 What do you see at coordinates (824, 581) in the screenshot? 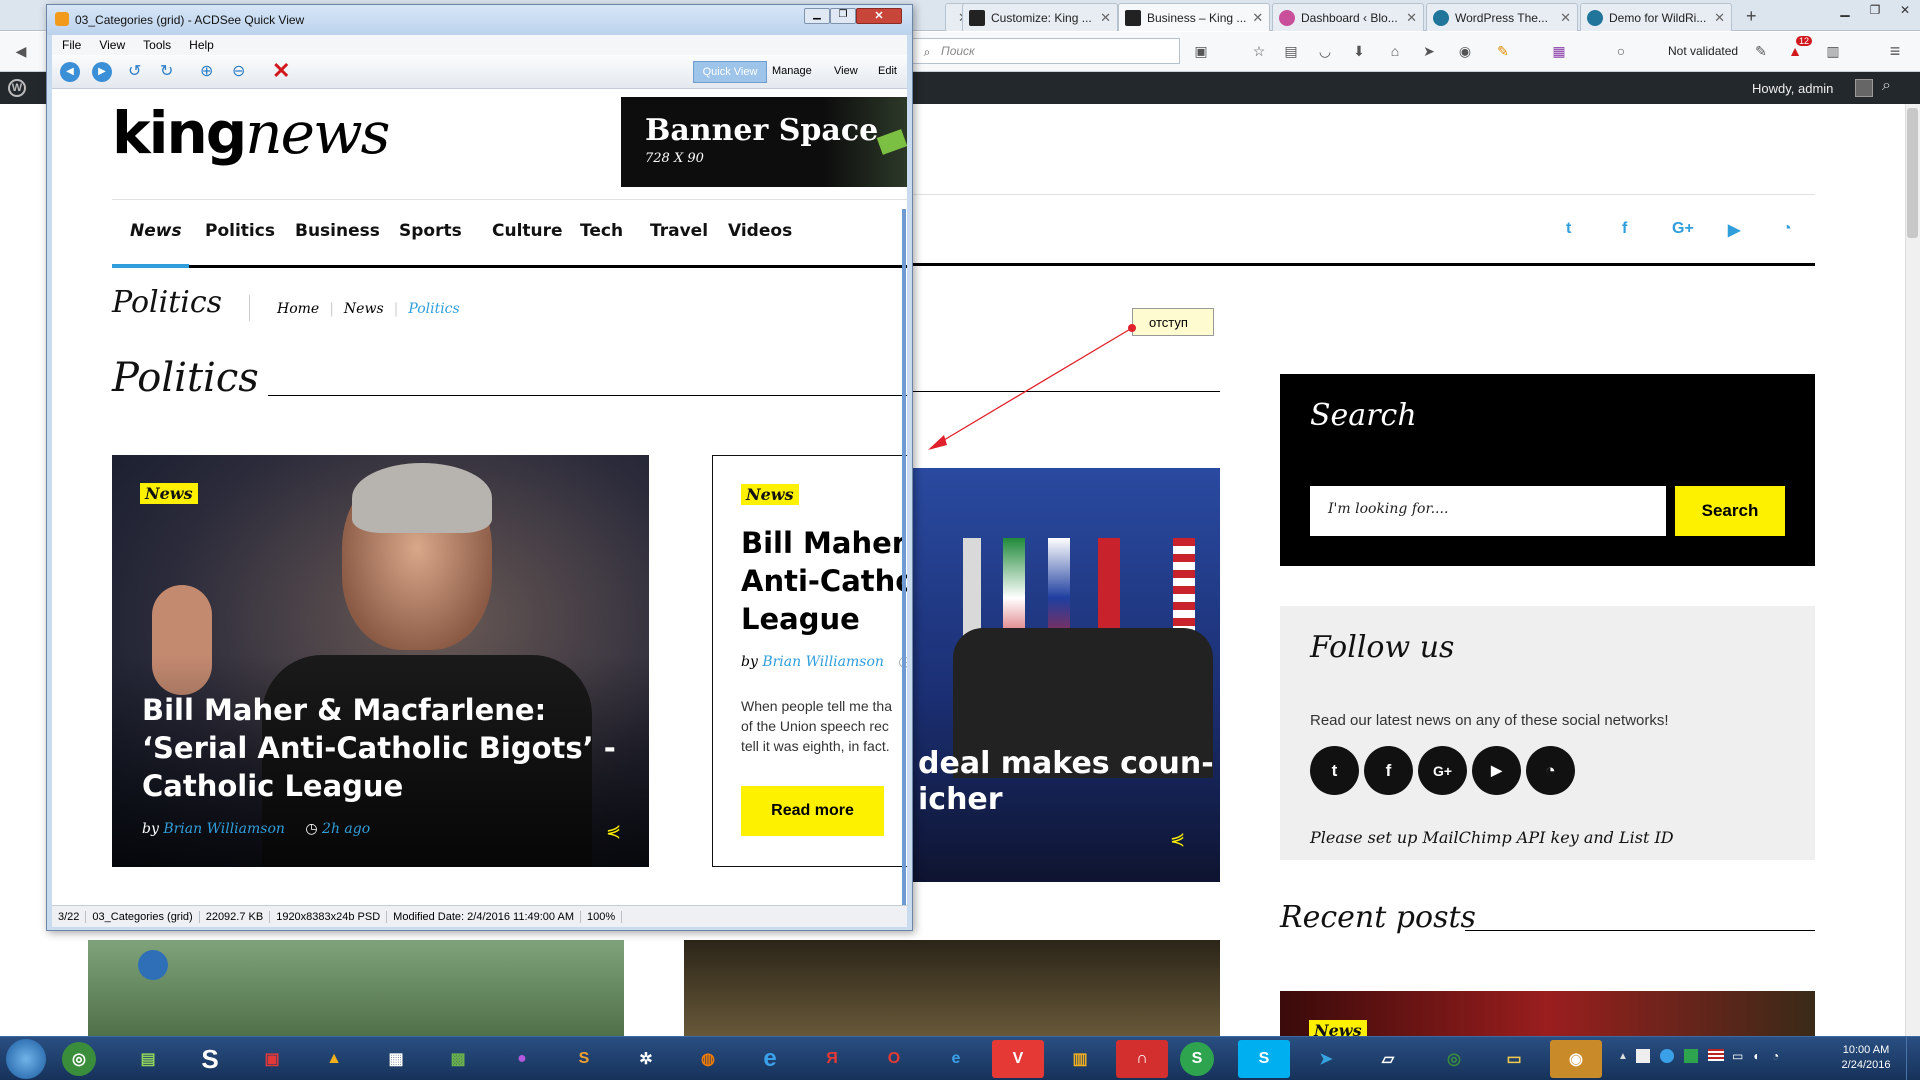
I see `post-title: Bill Maher & Anti-Cathol League` at bounding box center [824, 581].